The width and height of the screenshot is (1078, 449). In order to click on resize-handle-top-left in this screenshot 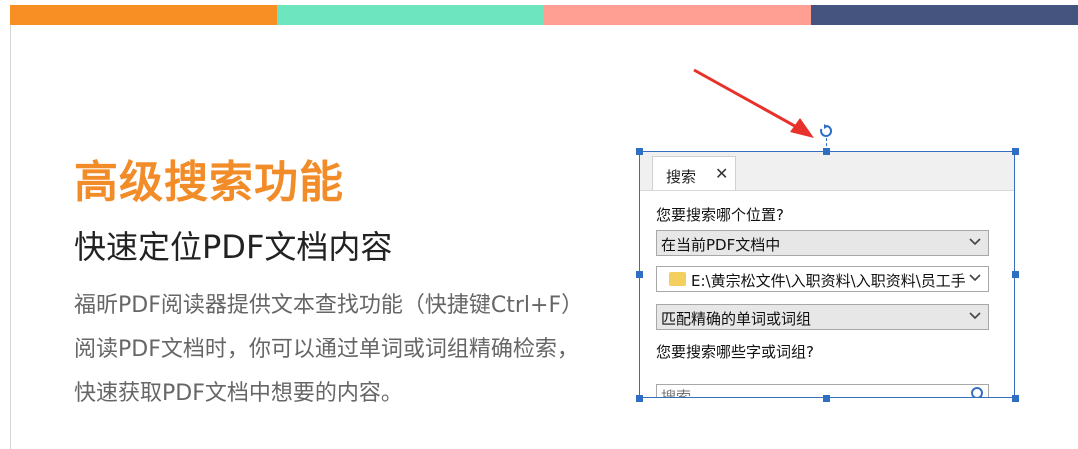, I will do `click(639, 151)`.